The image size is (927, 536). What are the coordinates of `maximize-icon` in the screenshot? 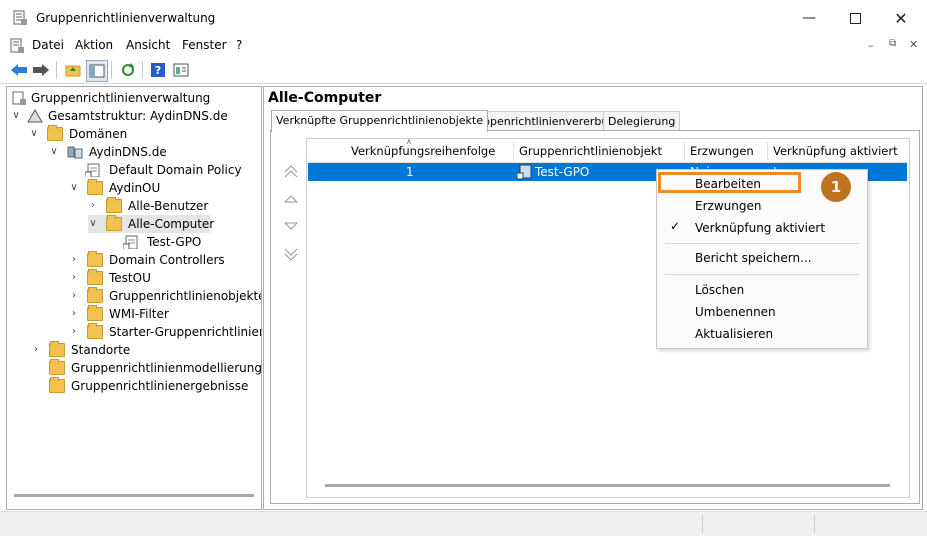 It's located at (855, 18).